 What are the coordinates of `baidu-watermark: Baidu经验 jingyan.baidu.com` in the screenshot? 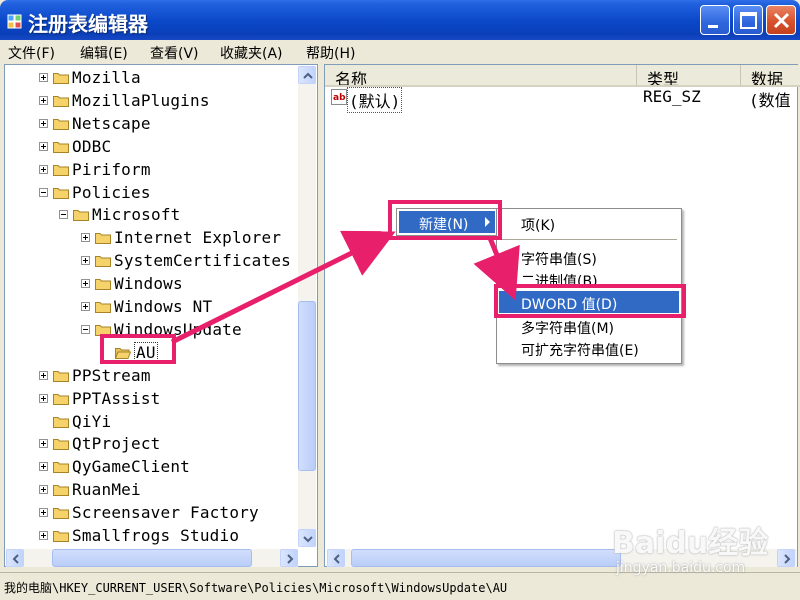 It's located at (702, 550).